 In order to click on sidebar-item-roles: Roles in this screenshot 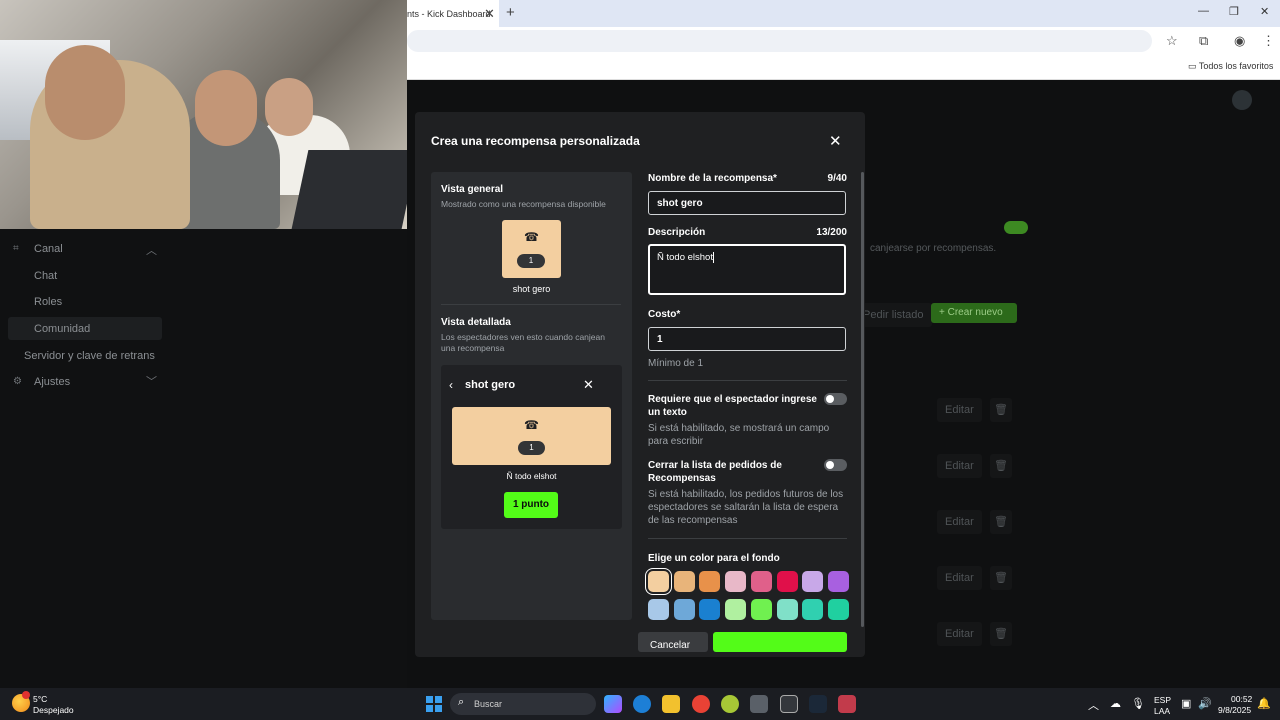, I will do `click(48, 302)`.